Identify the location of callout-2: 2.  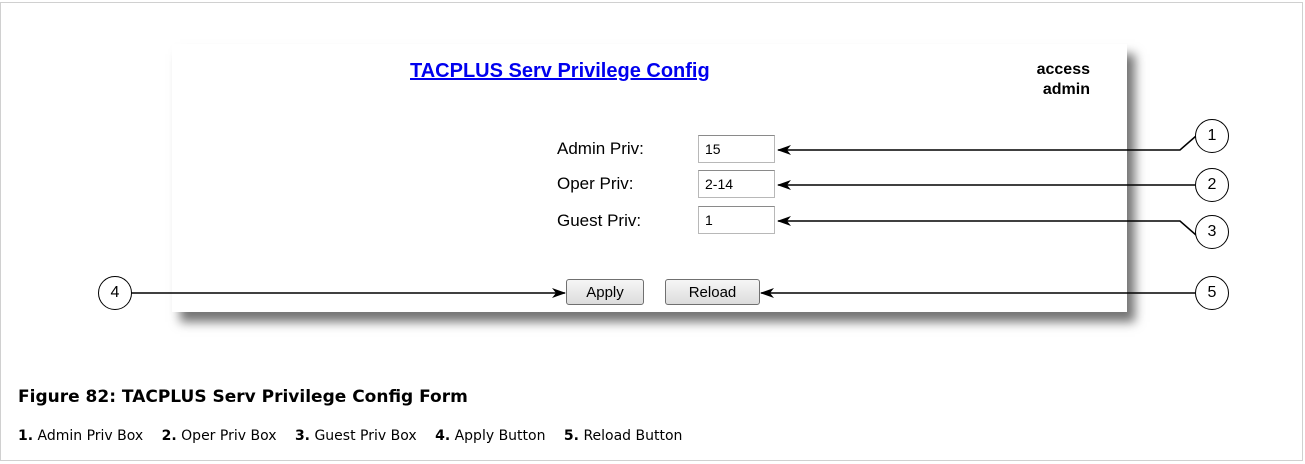
(1212, 185).